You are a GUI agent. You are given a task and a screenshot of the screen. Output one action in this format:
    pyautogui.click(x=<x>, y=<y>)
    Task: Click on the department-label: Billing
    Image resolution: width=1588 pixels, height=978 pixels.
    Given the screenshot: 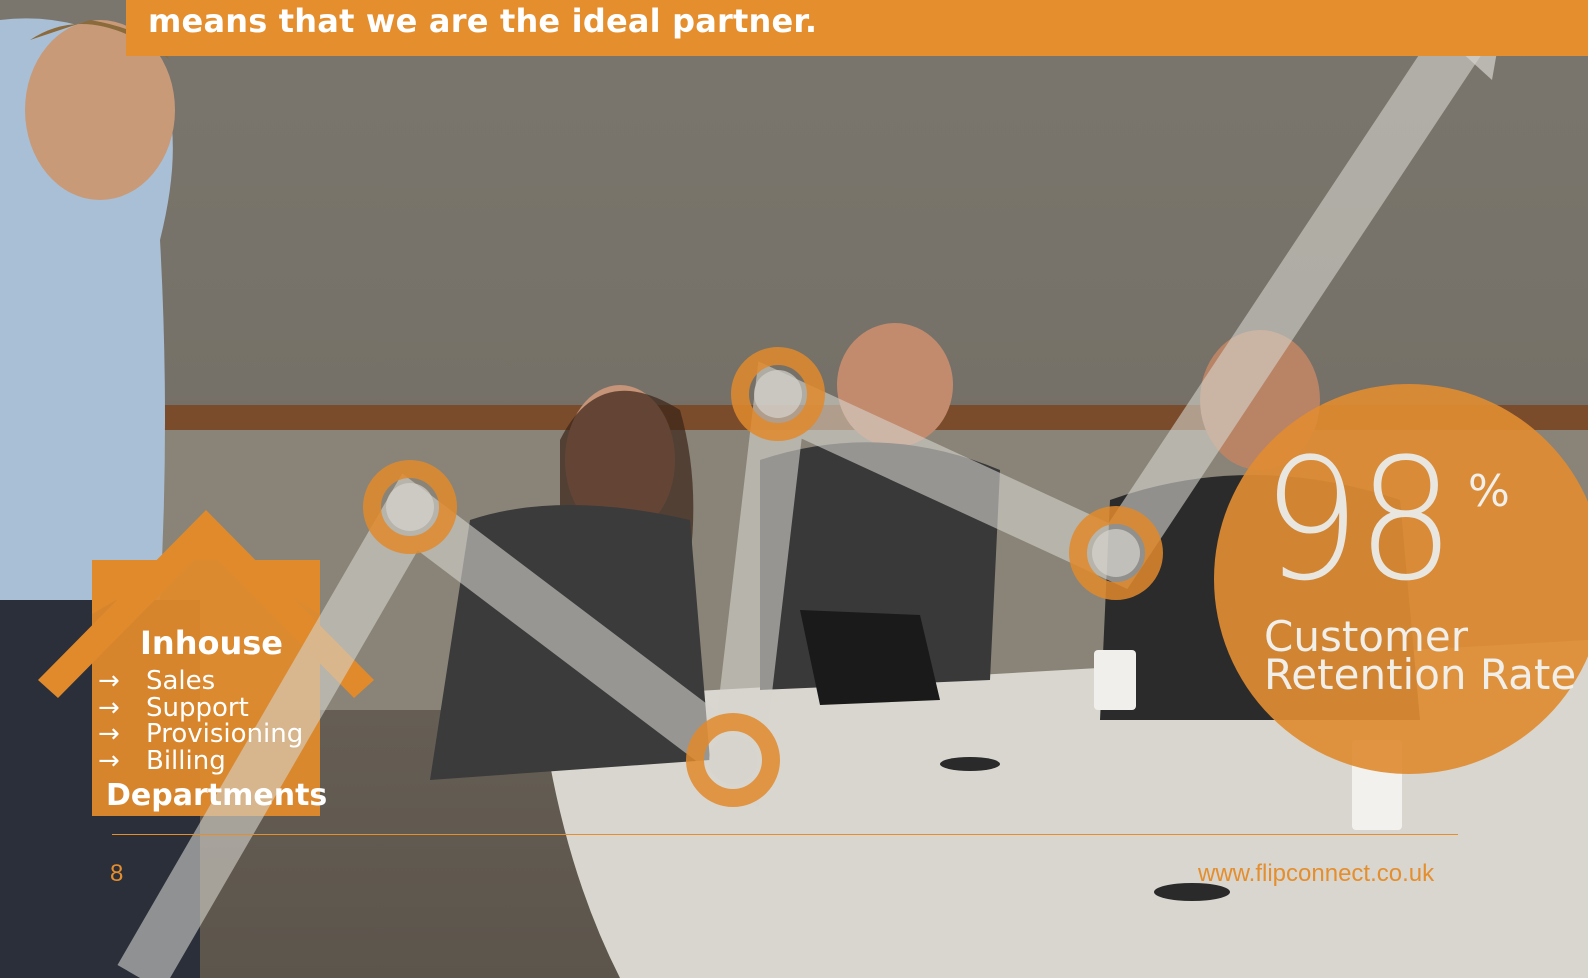 What is the action you would take?
    pyautogui.click(x=186, y=760)
    